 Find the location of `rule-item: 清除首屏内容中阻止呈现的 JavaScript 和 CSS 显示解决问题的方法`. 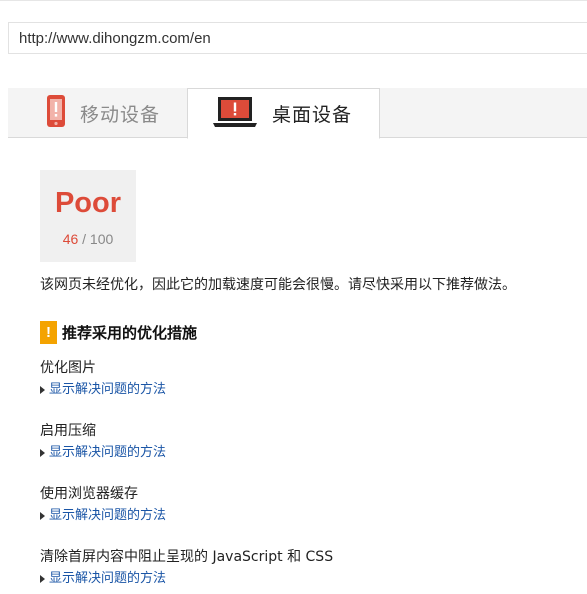

rule-item: 清除首屏内容中阻止呈现的 JavaScript 和 CSS 显示解决问题的方法 is located at coordinates (310, 568).